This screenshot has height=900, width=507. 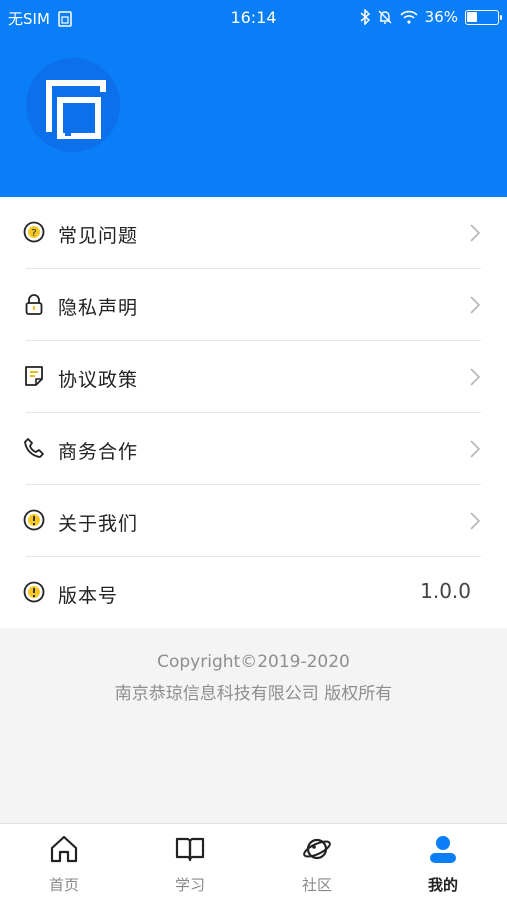 What do you see at coordinates (253, 662) in the screenshot?
I see `copyright-text: Copyright©2019-2020` at bounding box center [253, 662].